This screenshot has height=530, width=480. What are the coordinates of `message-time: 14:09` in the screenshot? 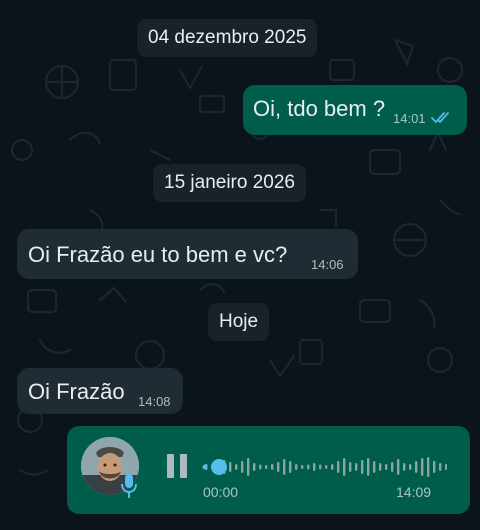 It's located at (414, 492).